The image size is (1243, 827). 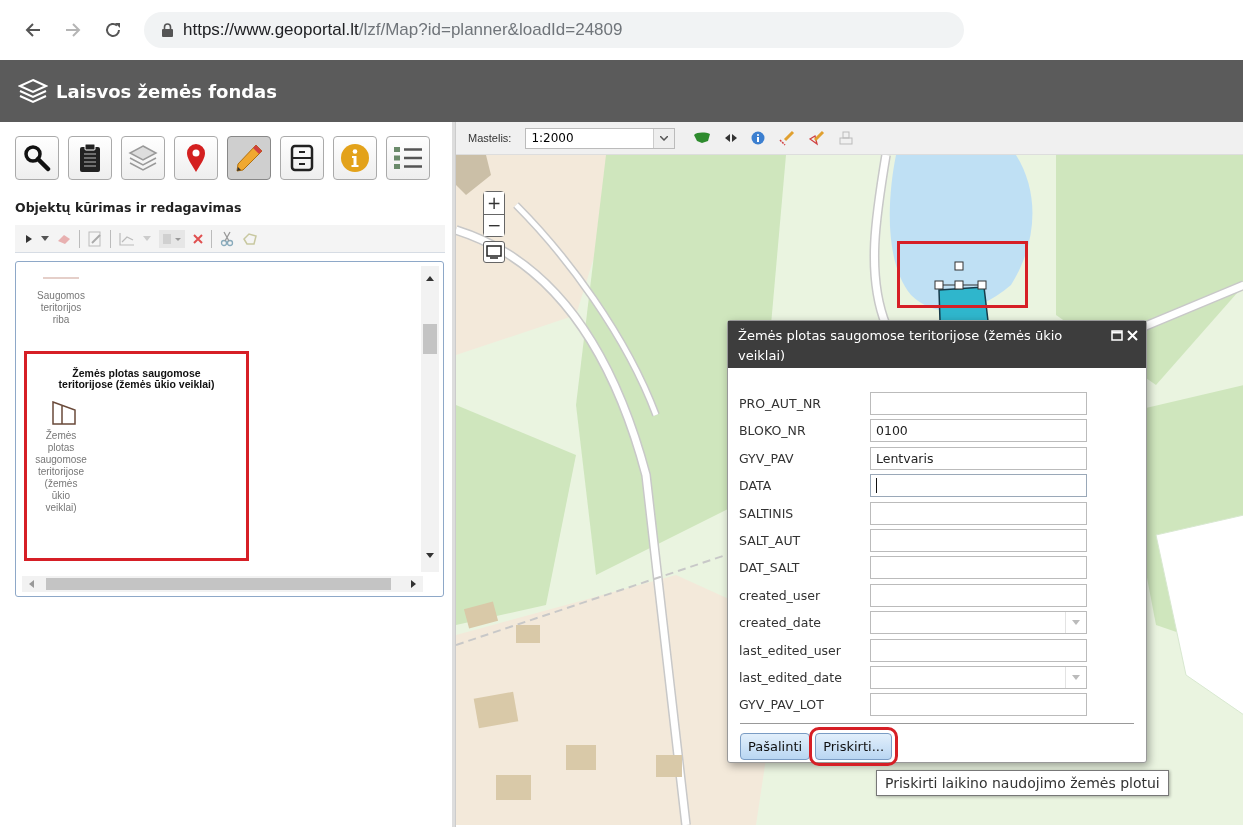 What do you see at coordinates (250, 238) in the screenshot?
I see `shape-outline-icon` at bounding box center [250, 238].